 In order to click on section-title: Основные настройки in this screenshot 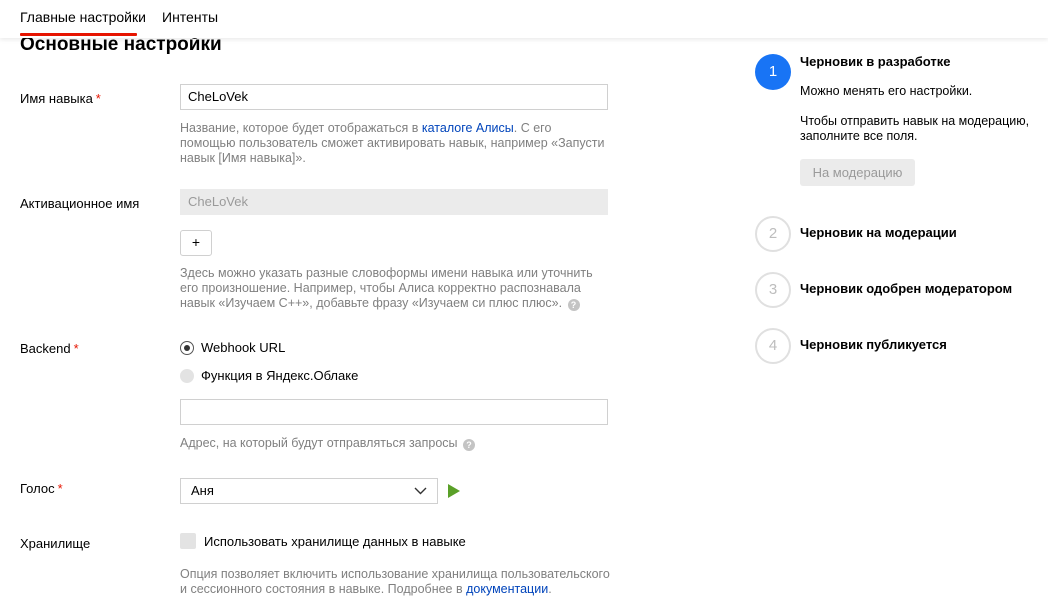, I will do `click(121, 44)`.